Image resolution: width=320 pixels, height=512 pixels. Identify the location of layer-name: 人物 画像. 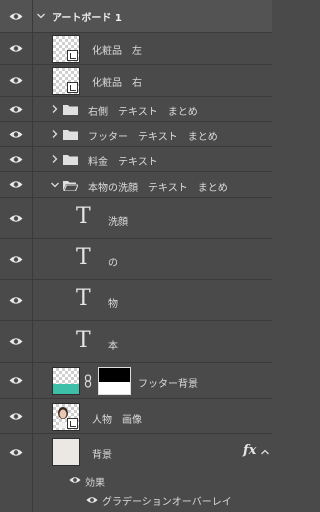
(117, 420).